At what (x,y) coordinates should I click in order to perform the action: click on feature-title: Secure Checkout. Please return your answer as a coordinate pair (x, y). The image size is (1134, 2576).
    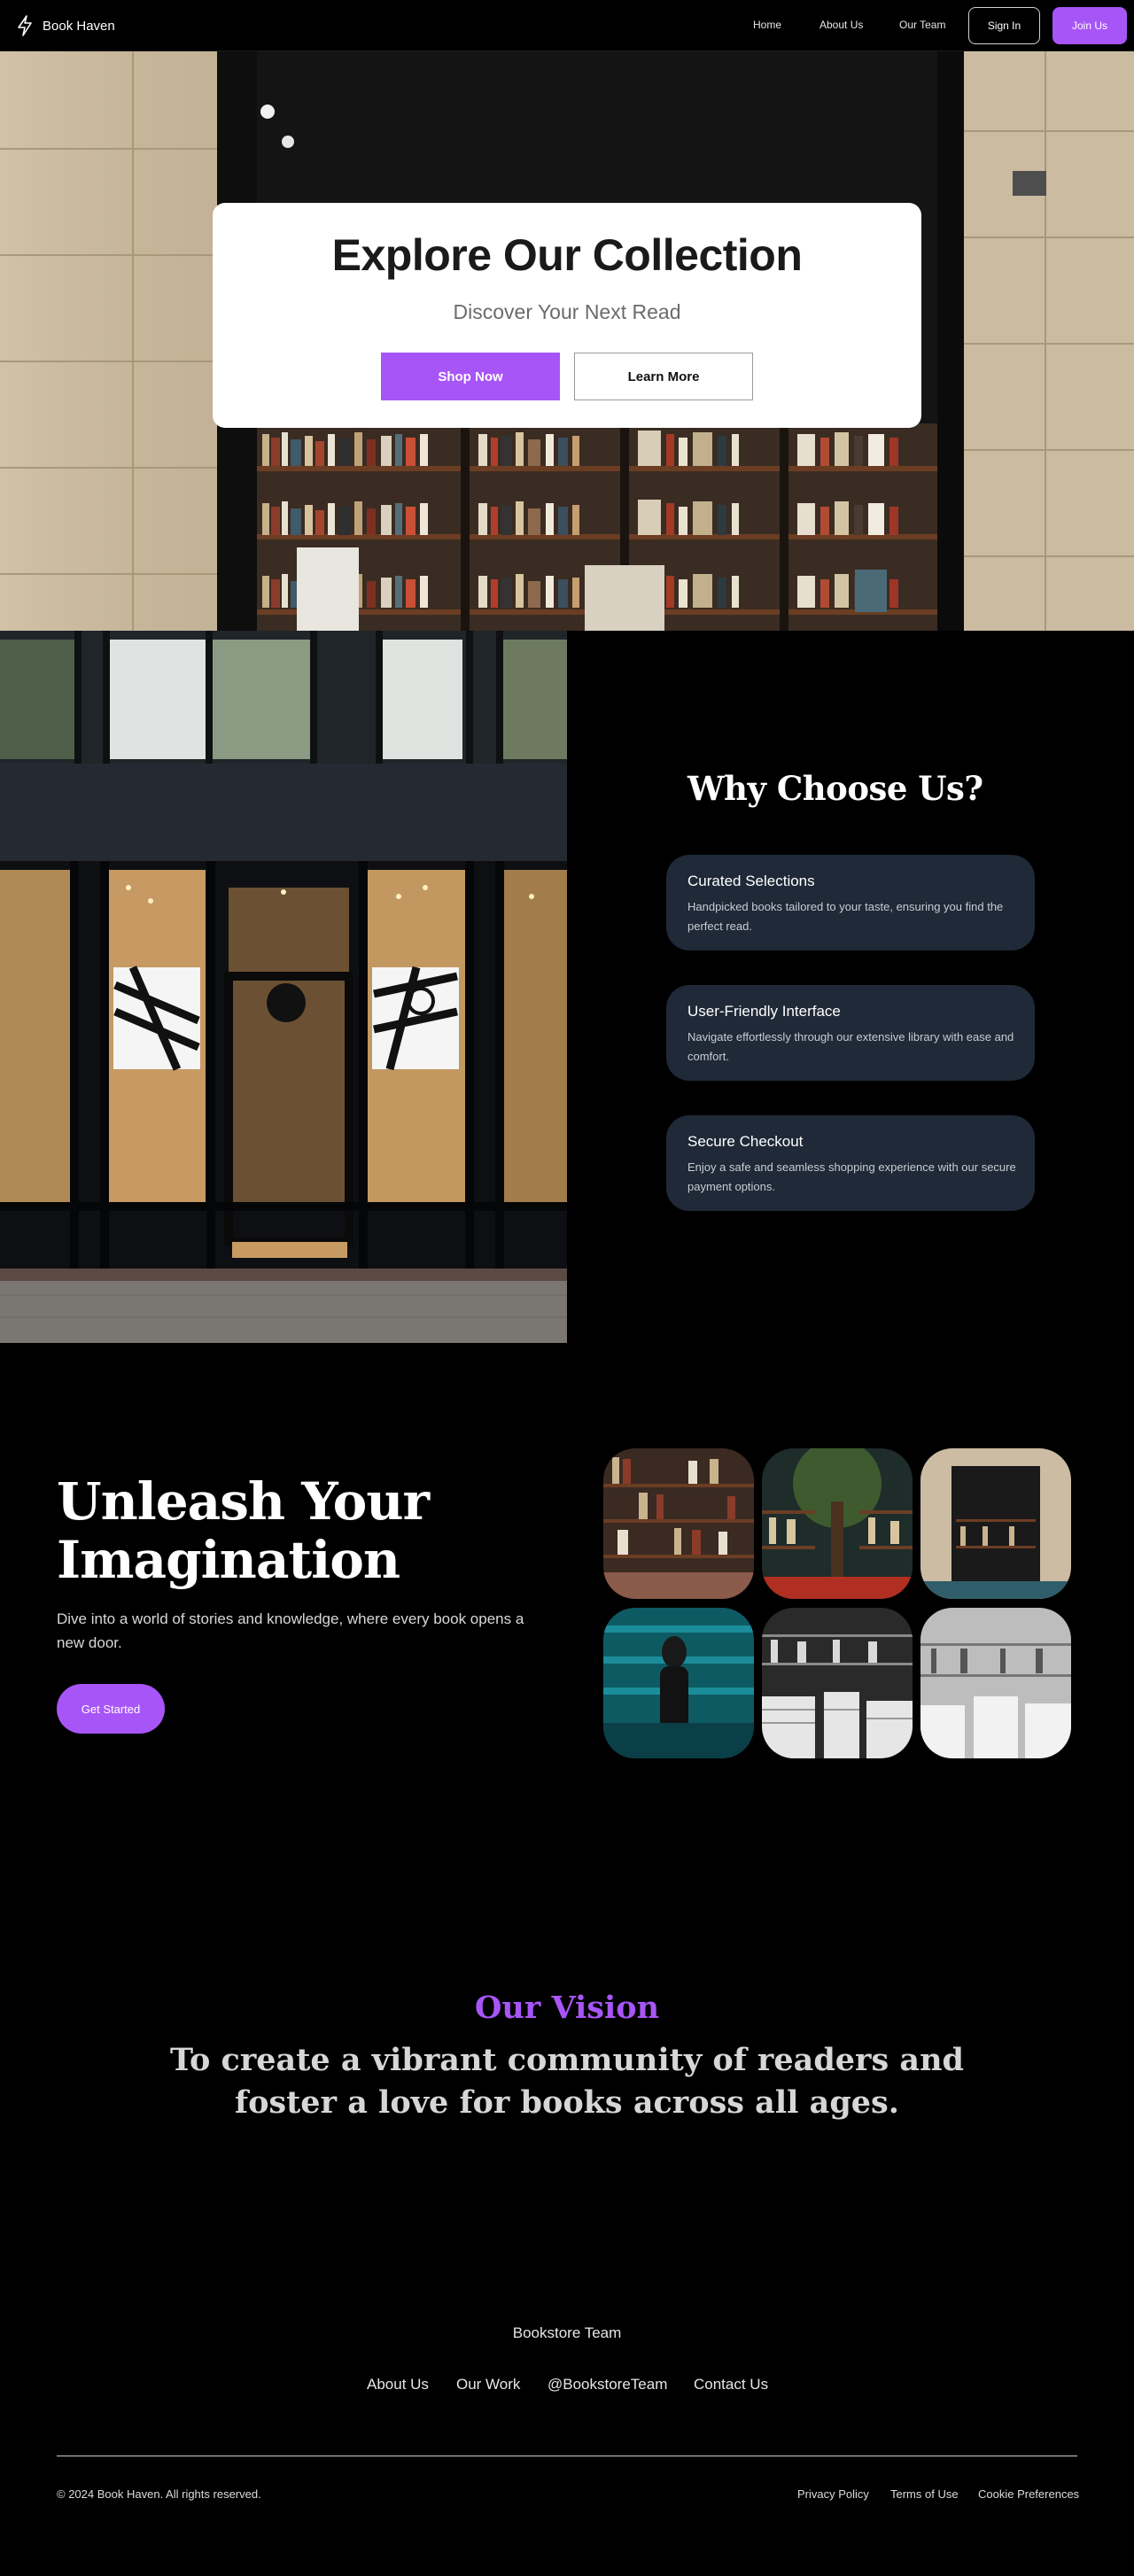
    Looking at the image, I should click on (745, 1141).